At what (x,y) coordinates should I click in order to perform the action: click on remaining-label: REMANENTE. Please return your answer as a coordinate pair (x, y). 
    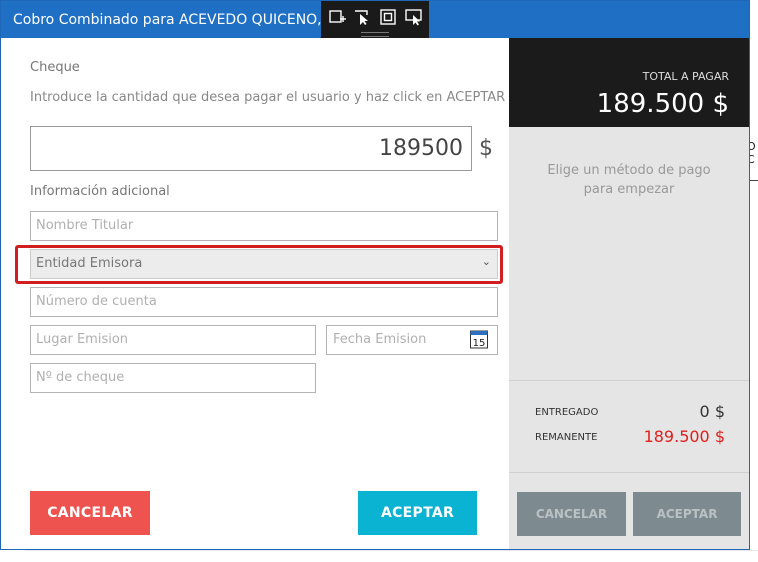
    Looking at the image, I should click on (566, 437).